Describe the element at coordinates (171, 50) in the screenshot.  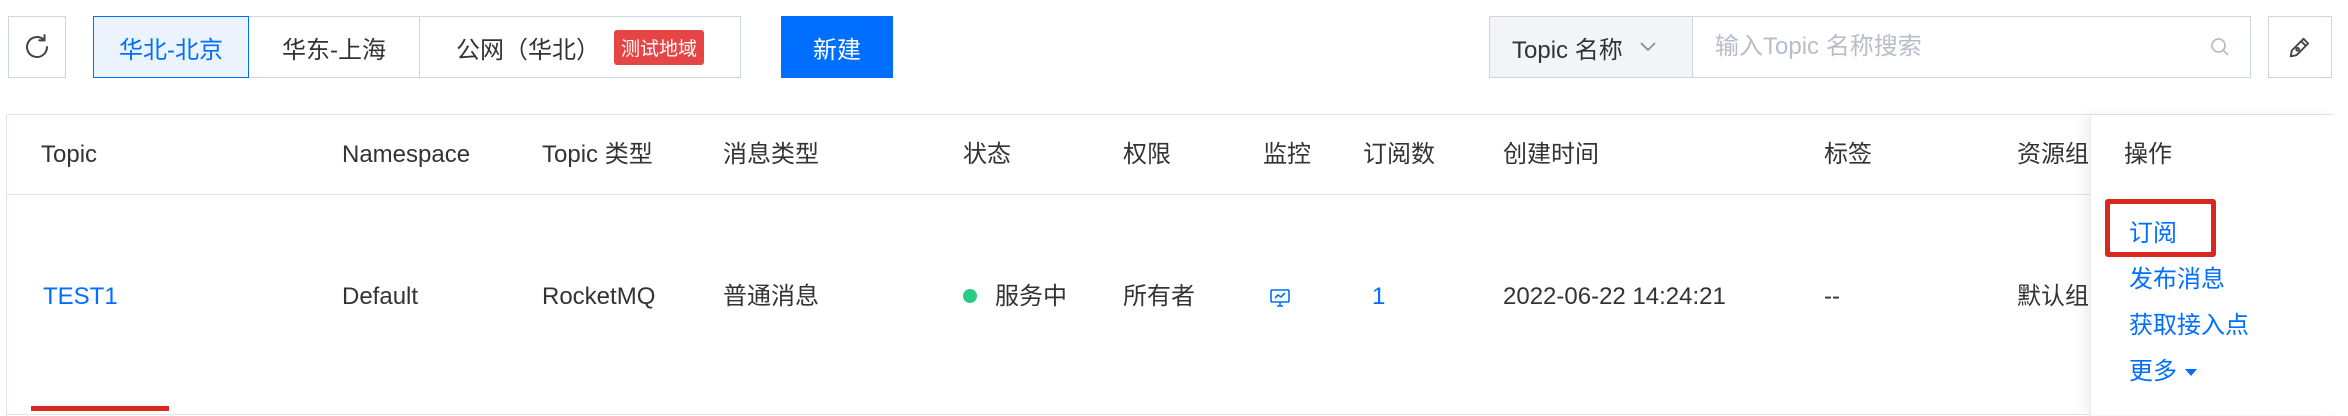
I see `region-tab-label: 华北-北京` at that location.